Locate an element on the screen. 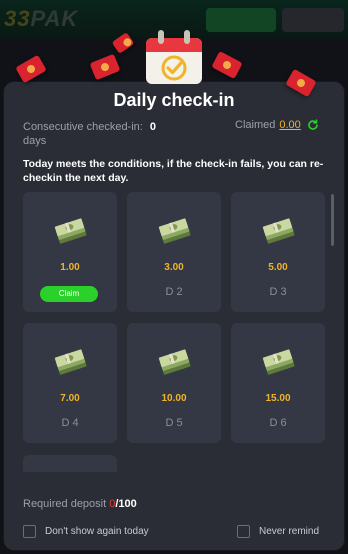  day-amount: 7.00 is located at coordinates (70, 398).